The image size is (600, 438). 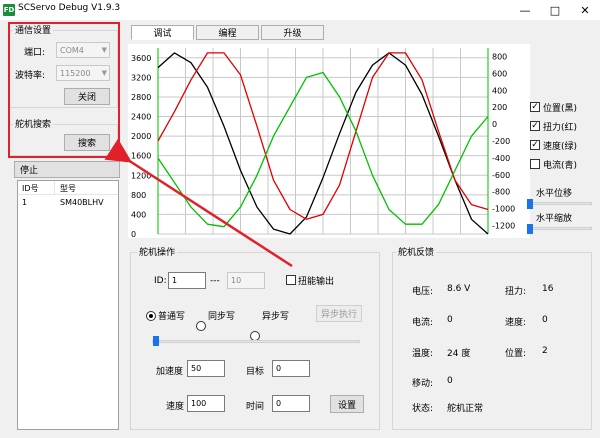 I want to click on annotation-arrow, so click(x=198, y=203).